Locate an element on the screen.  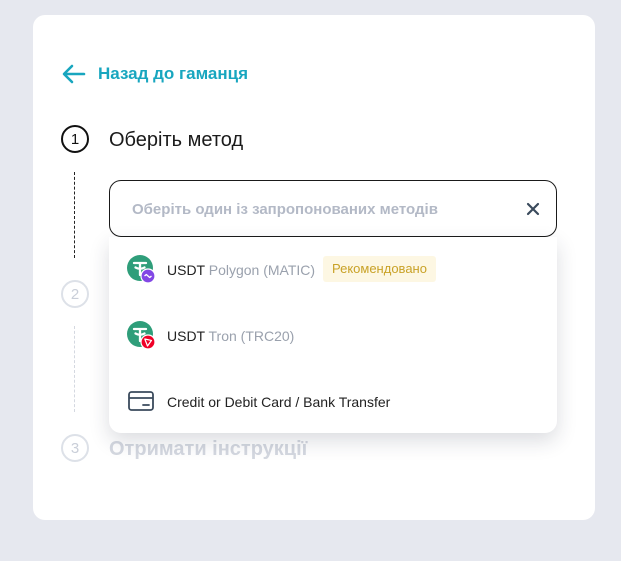
option-network: Tron (TRC20) is located at coordinates (251, 336).